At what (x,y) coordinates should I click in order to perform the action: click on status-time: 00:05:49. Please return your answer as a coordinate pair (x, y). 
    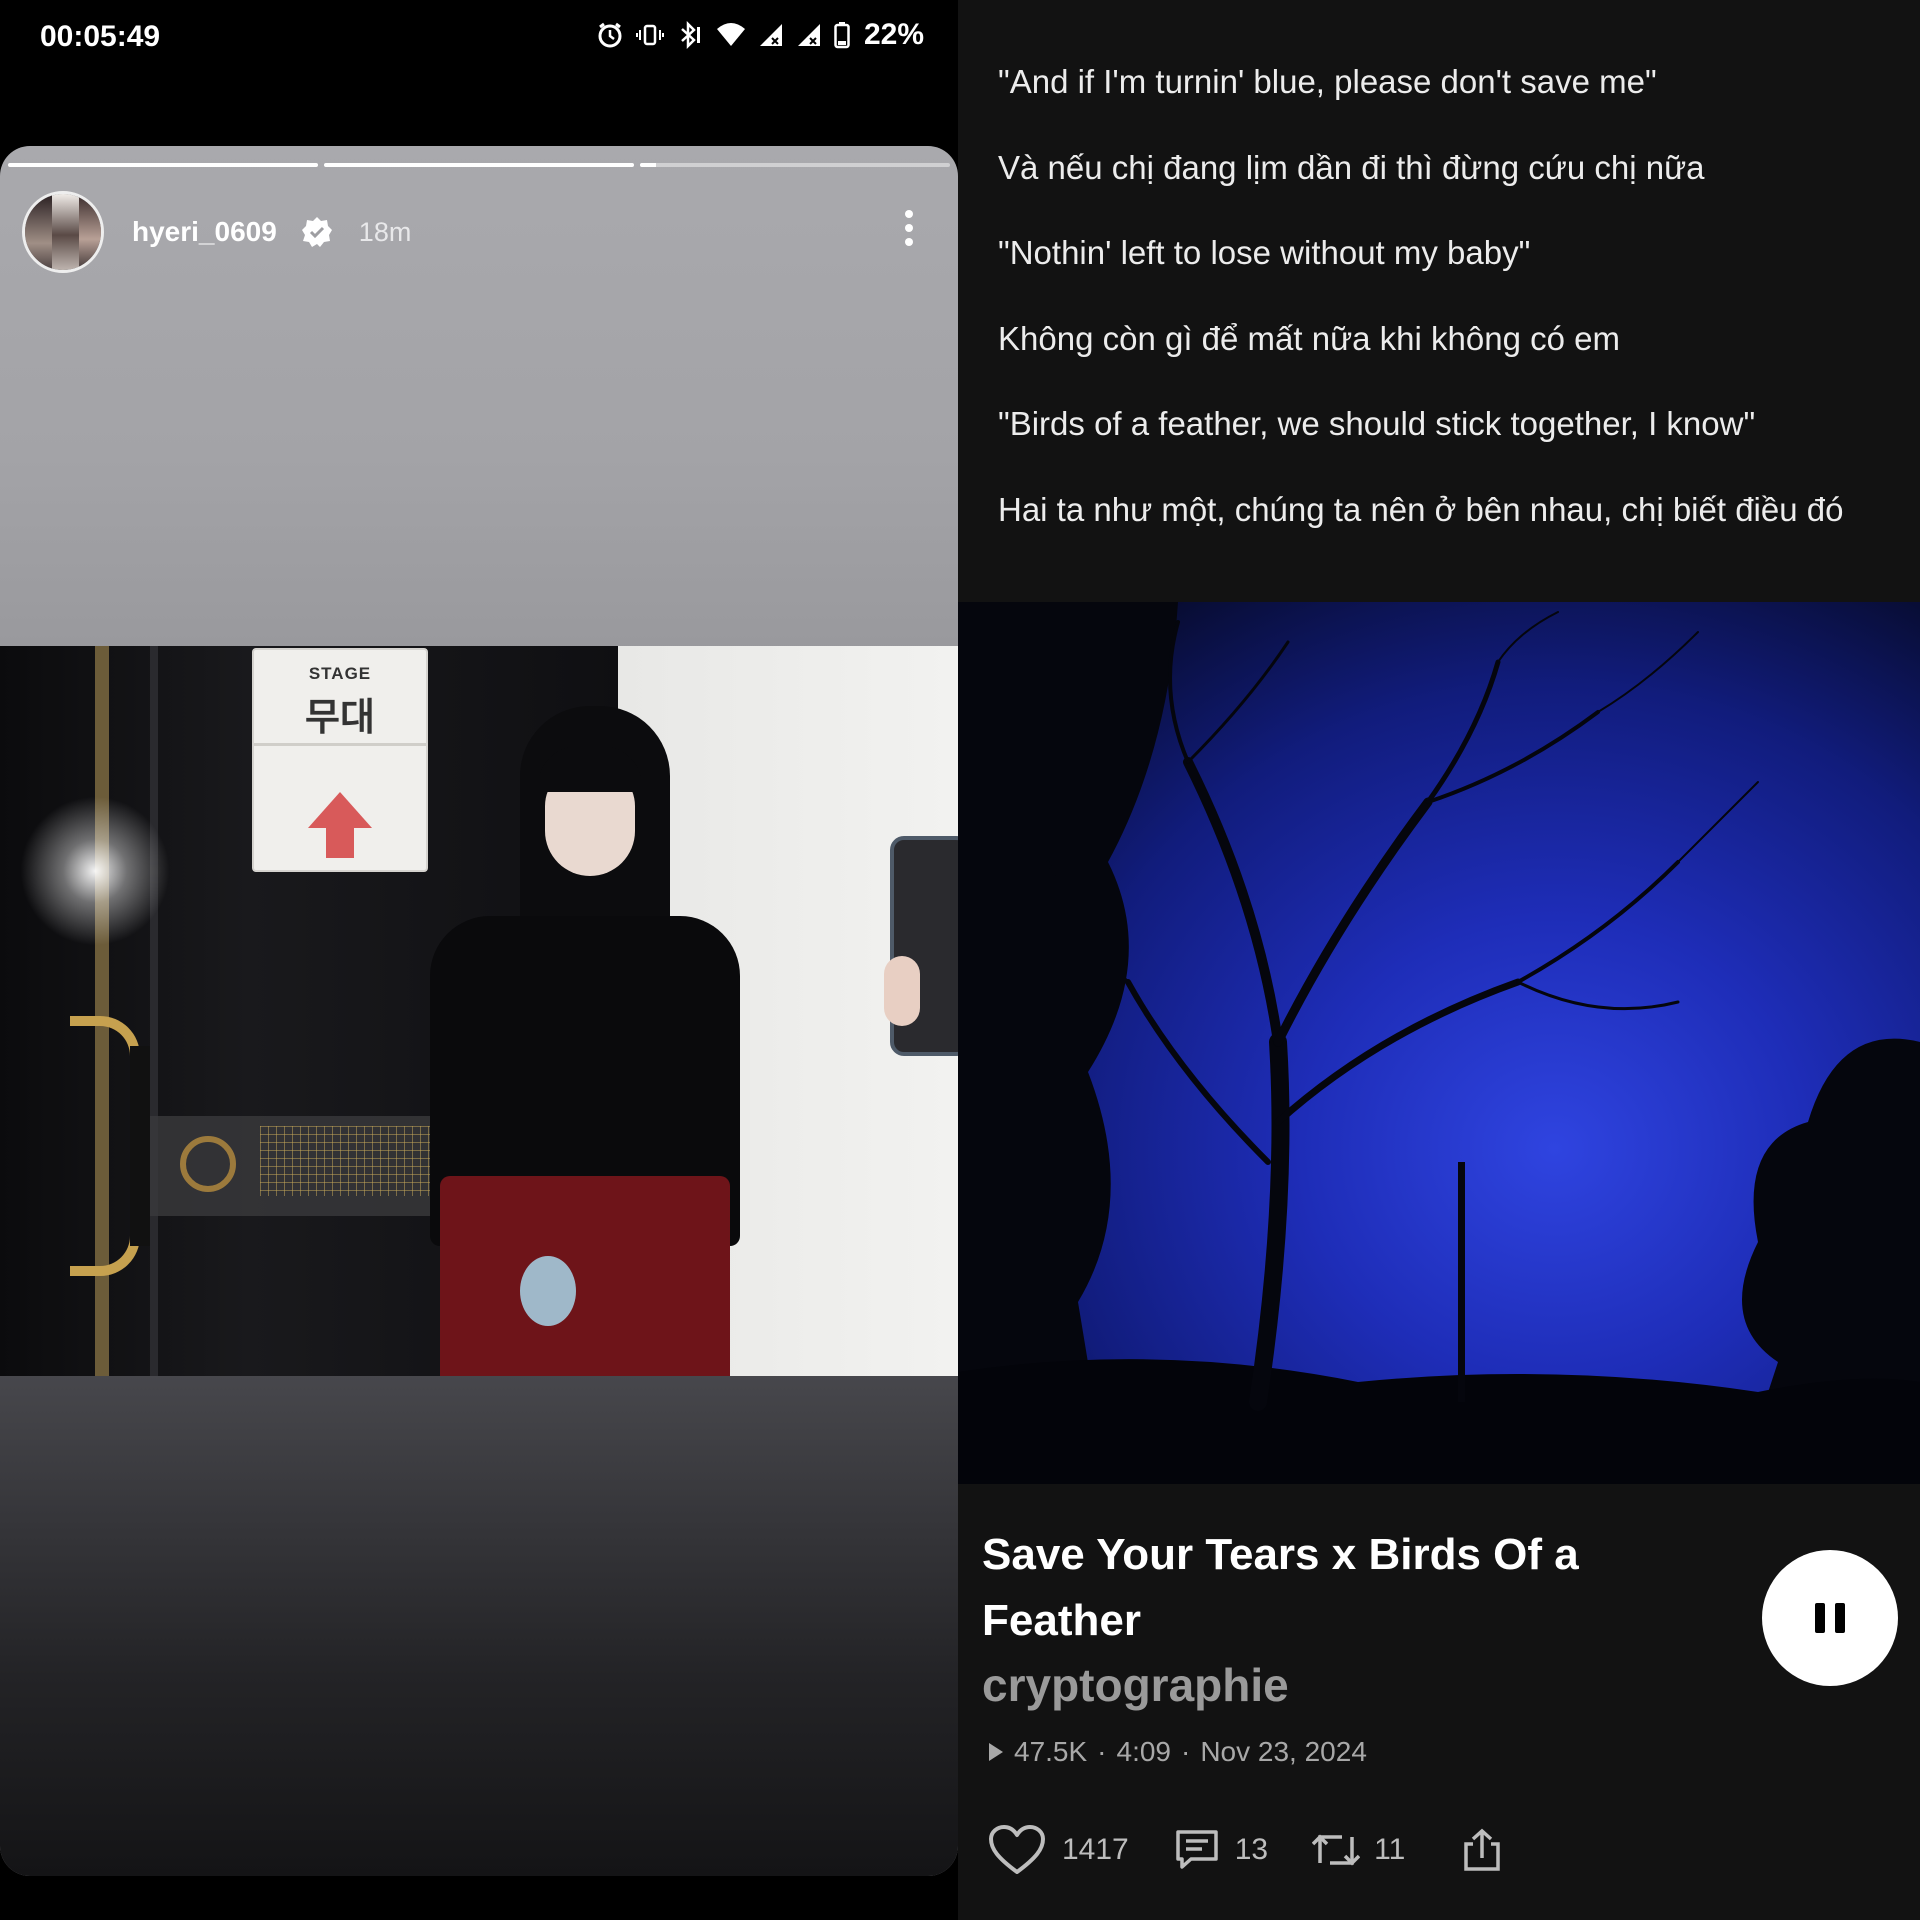
    Looking at the image, I should click on (100, 36).